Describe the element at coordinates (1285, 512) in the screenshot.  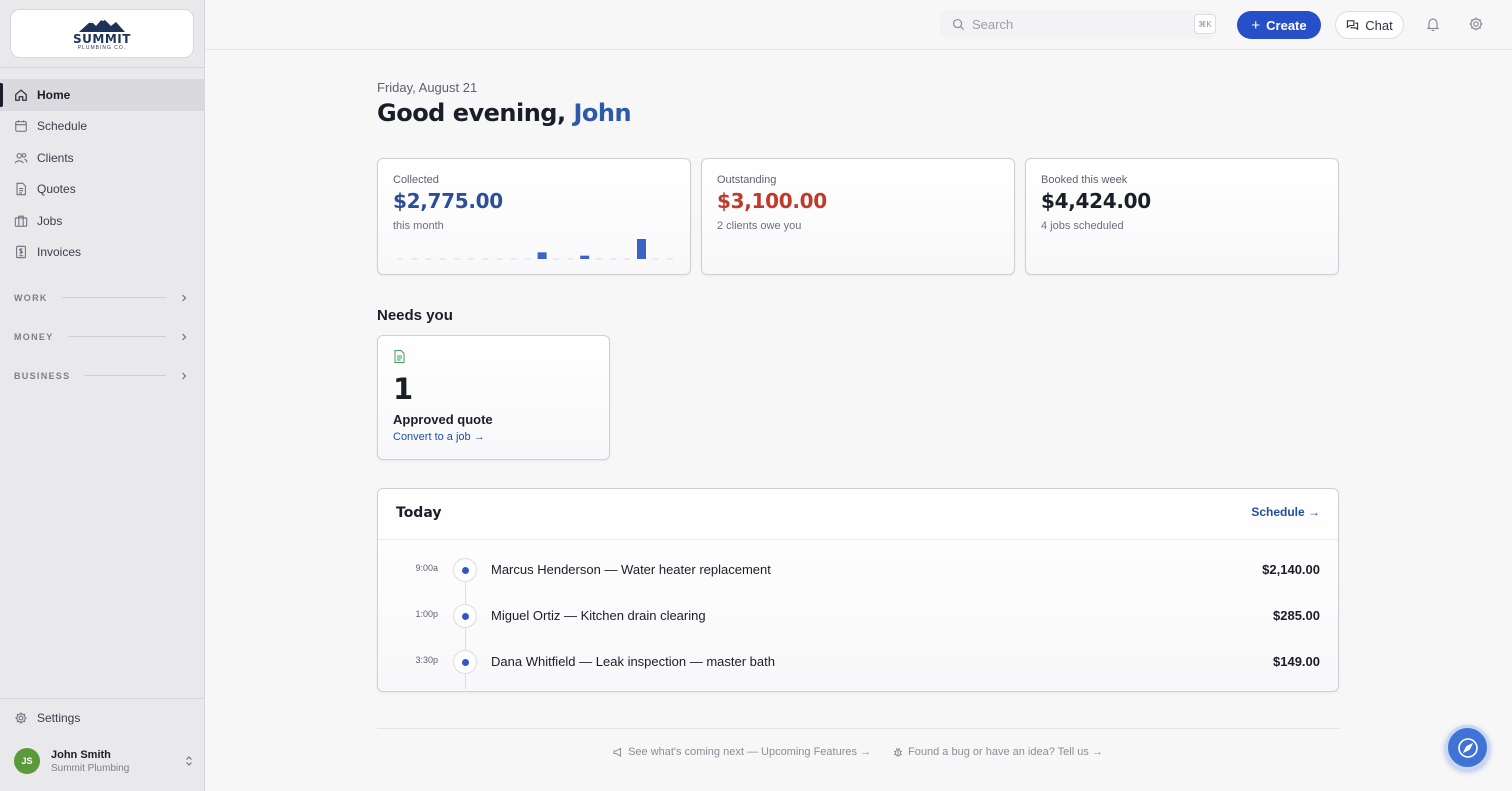
I see `schedule-link: Schedule →` at that location.